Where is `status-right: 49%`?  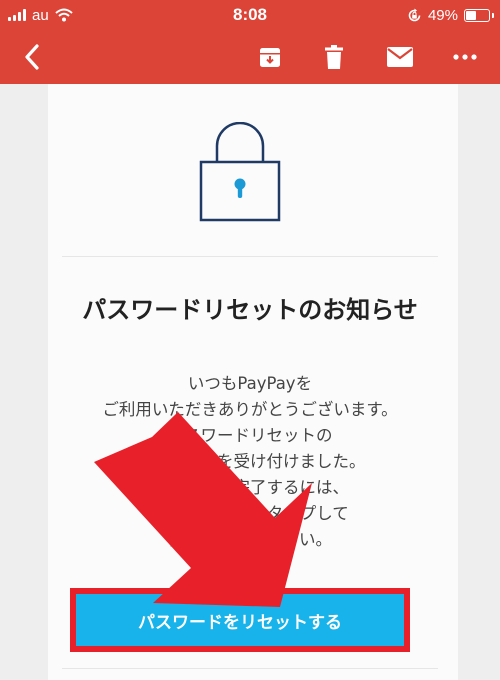
status-right: 49% is located at coordinates (450, 15).